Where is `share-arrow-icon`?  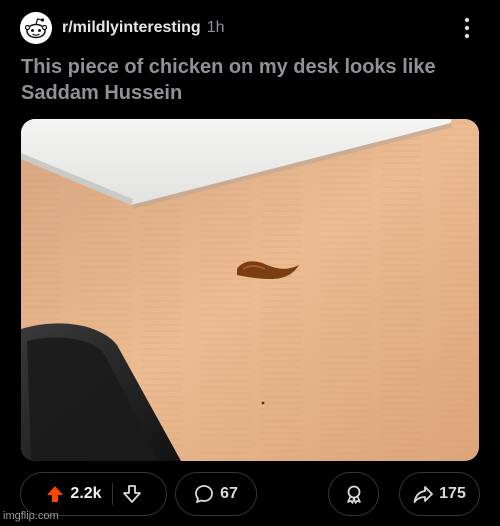
share-arrow-icon is located at coordinates (423, 494).